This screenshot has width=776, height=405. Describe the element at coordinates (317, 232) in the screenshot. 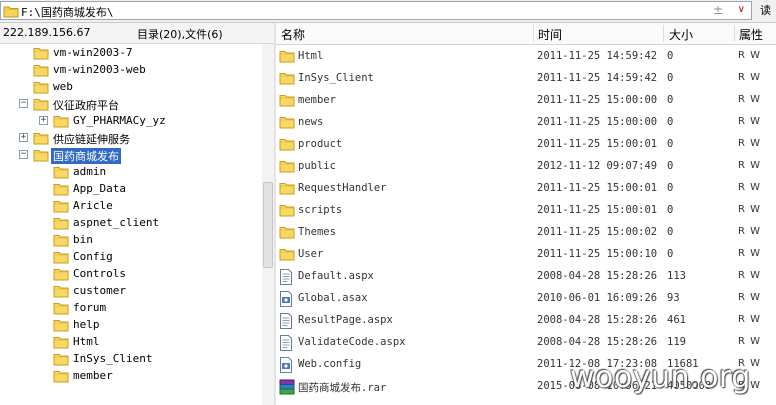

I see `file-name: Themes` at that location.